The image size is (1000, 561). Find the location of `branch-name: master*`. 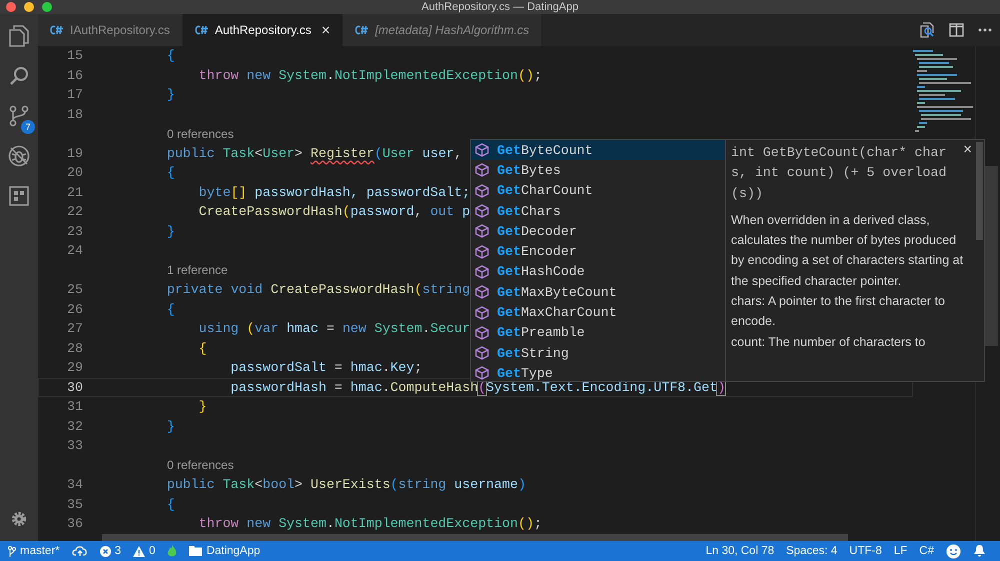

branch-name: master* is located at coordinates (40, 551).